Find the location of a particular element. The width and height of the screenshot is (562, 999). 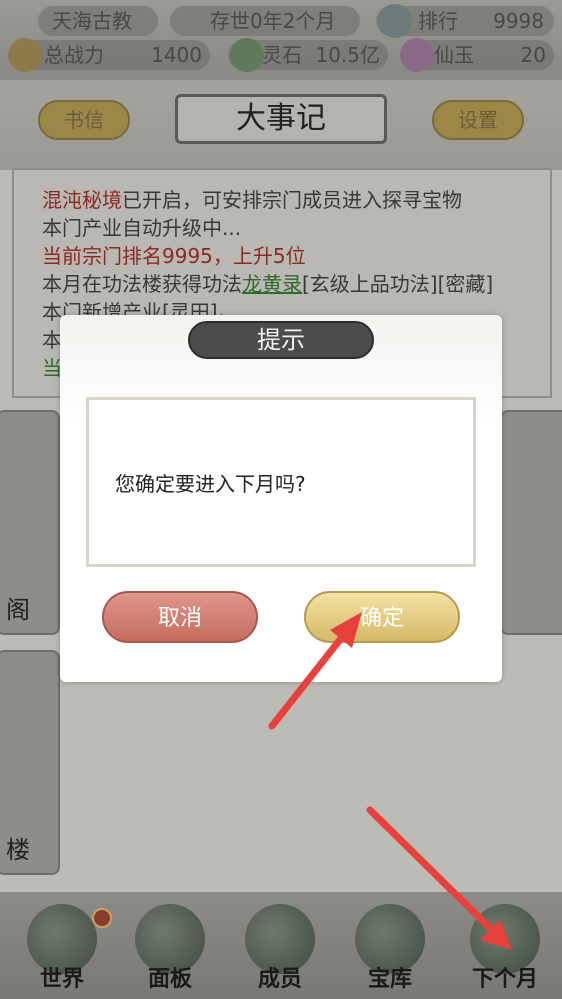

stone-value: 10.5亿 is located at coordinates (347, 55).